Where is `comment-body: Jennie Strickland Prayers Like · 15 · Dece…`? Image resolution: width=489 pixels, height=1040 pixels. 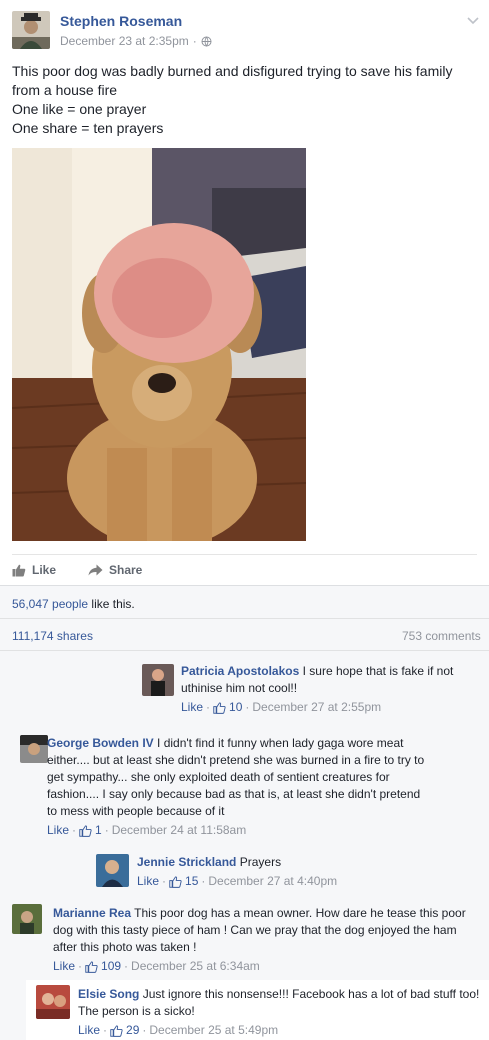 comment-body: Jennie Strickland Prayers Like · 15 · Dece… is located at coordinates (269, 872).